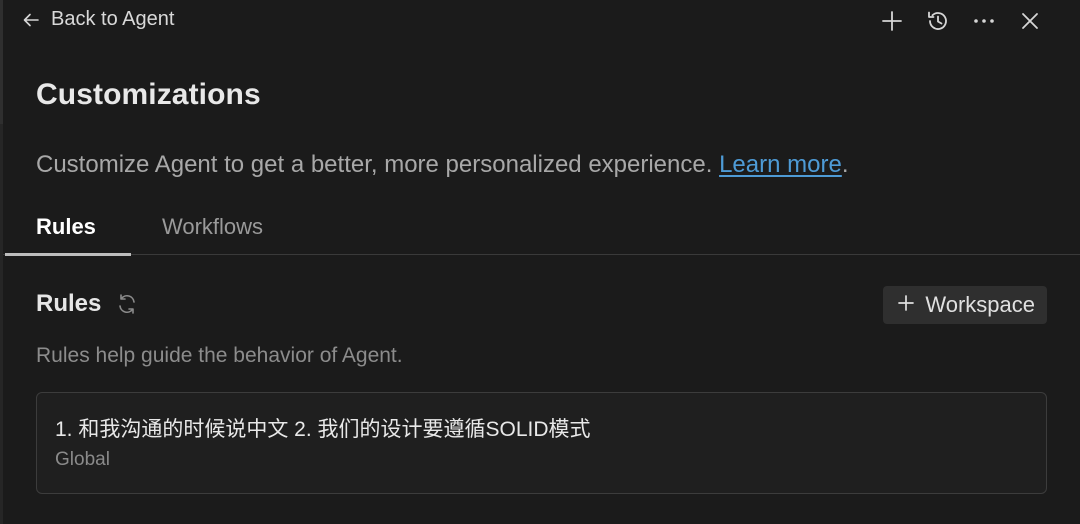 Image resolution: width=1080 pixels, height=524 pixels. Describe the element at coordinates (845, 164) in the screenshot. I see `description-period: .` at that location.